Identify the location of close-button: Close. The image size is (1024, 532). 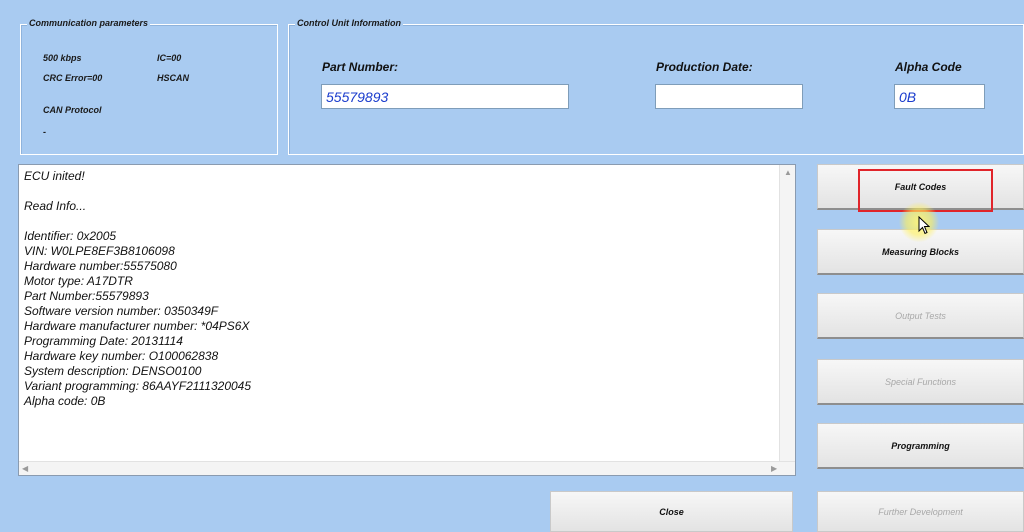
(671, 511).